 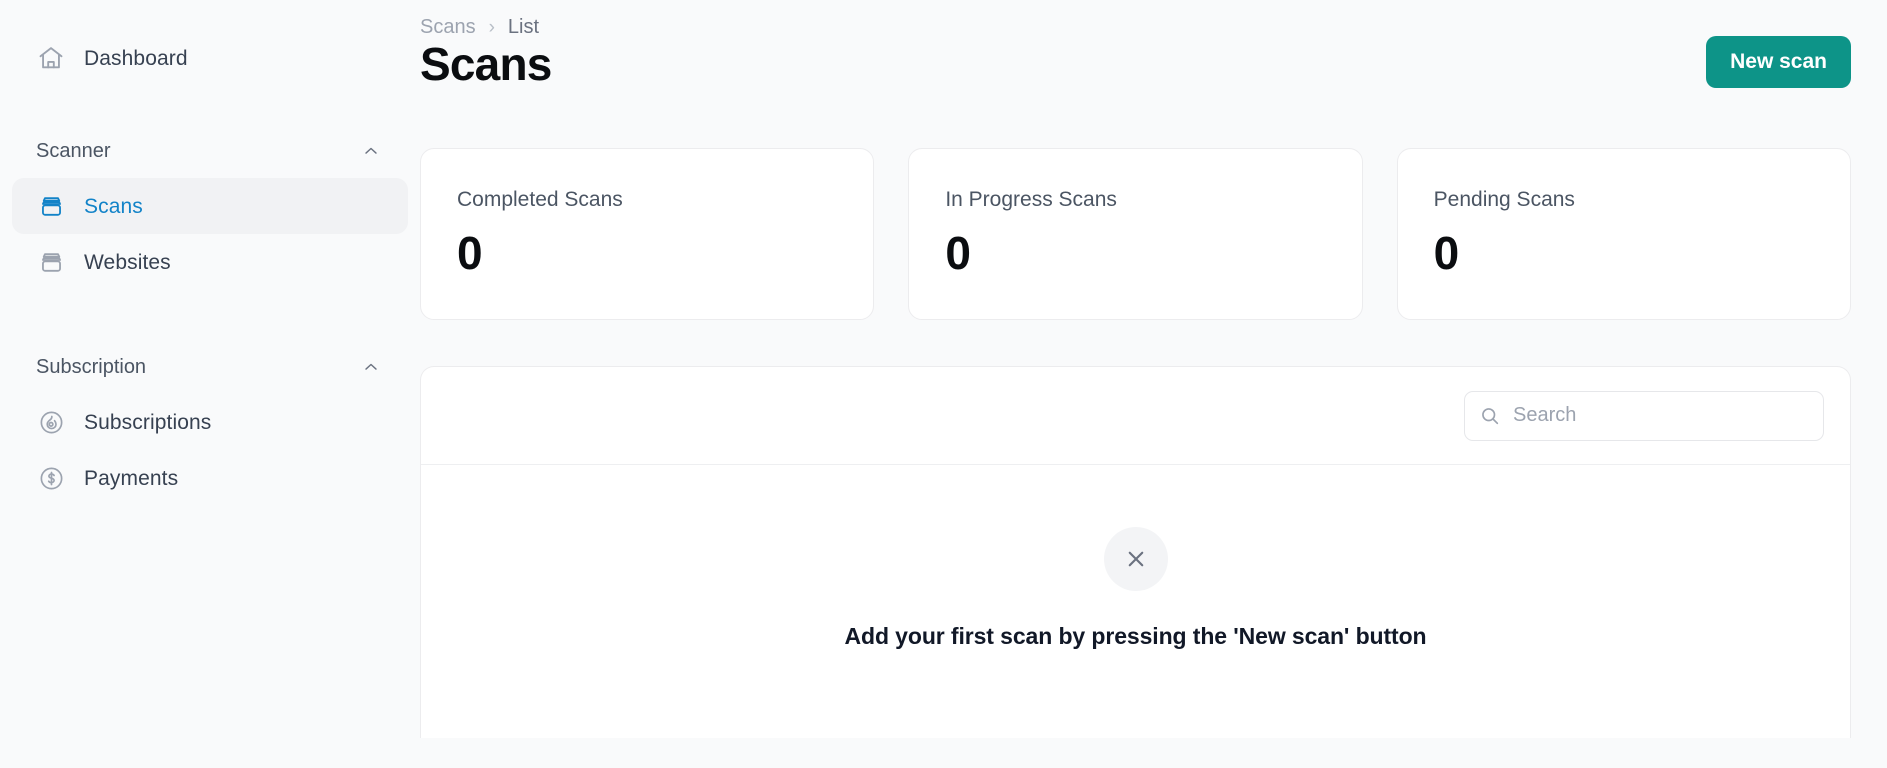 What do you see at coordinates (523, 26) in the screenshot?
I see `breadcrumb-current: List` at bounding box center [523, 26].